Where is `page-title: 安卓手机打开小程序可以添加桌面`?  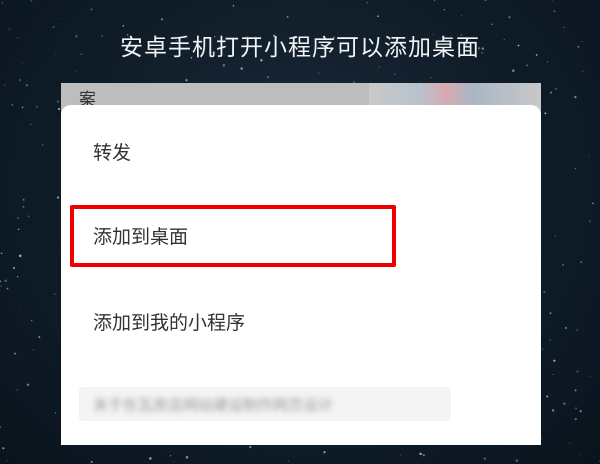
page-title: 安卓手机打开小程序可以添加桌面 is located at coordinates (300, 48).